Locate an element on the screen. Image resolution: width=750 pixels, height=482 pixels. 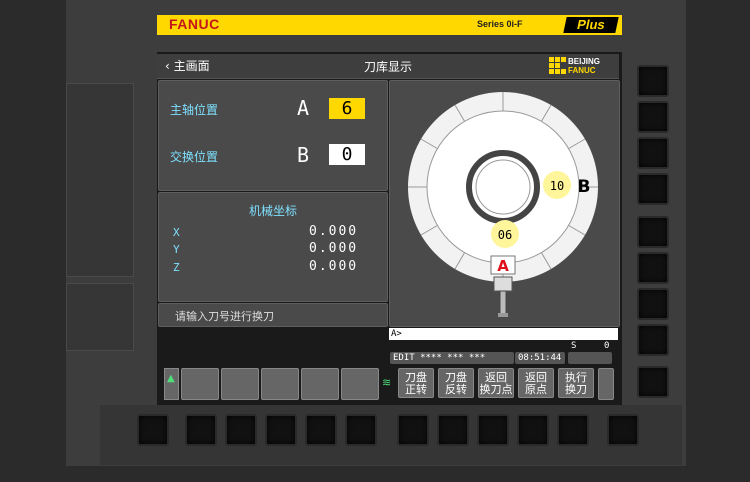
exchange-tool-value: 0 is located at coordinates (347, 154).